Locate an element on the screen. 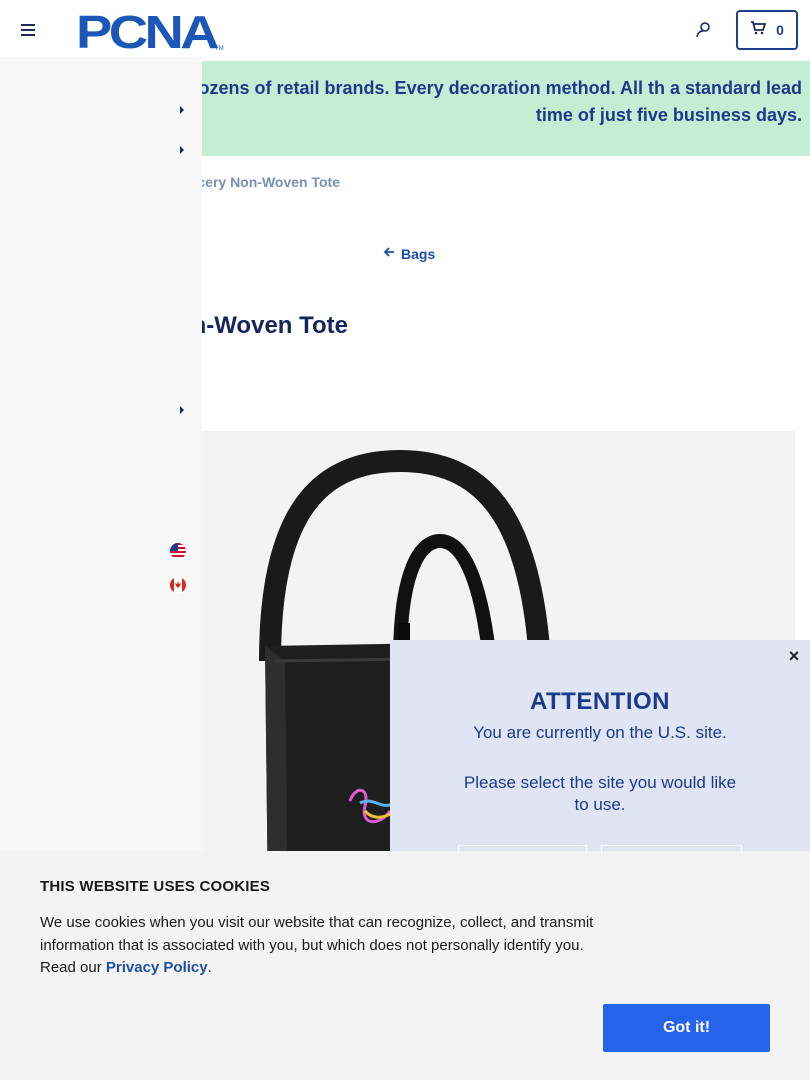 The width and height of the screenshot is (810, 1080). shopping-cart-icon is located at coordinates (758, 30).